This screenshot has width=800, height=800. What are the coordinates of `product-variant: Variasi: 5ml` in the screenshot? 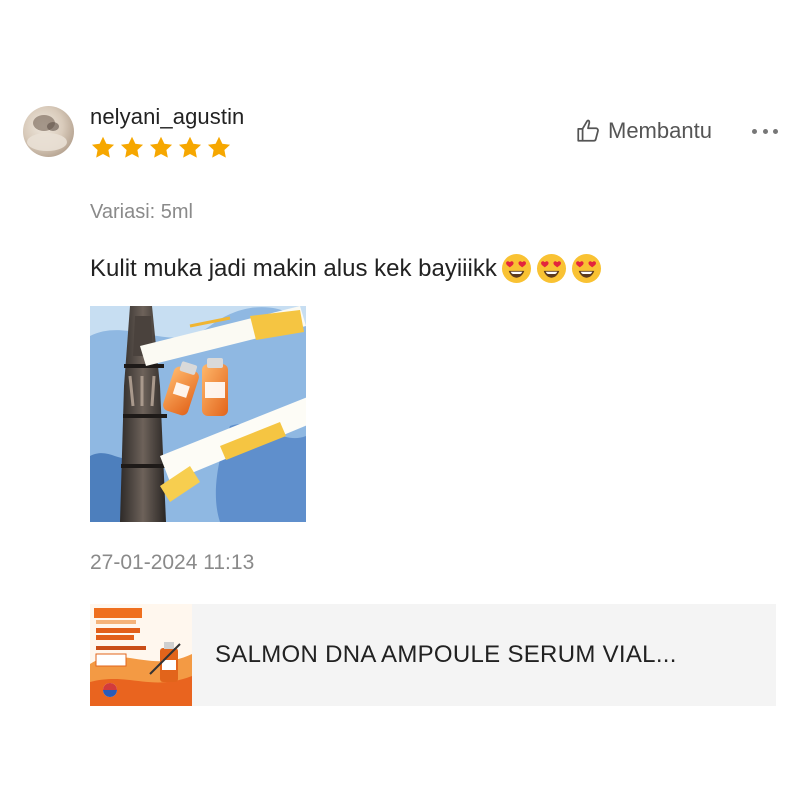 It's located at (141, 212).